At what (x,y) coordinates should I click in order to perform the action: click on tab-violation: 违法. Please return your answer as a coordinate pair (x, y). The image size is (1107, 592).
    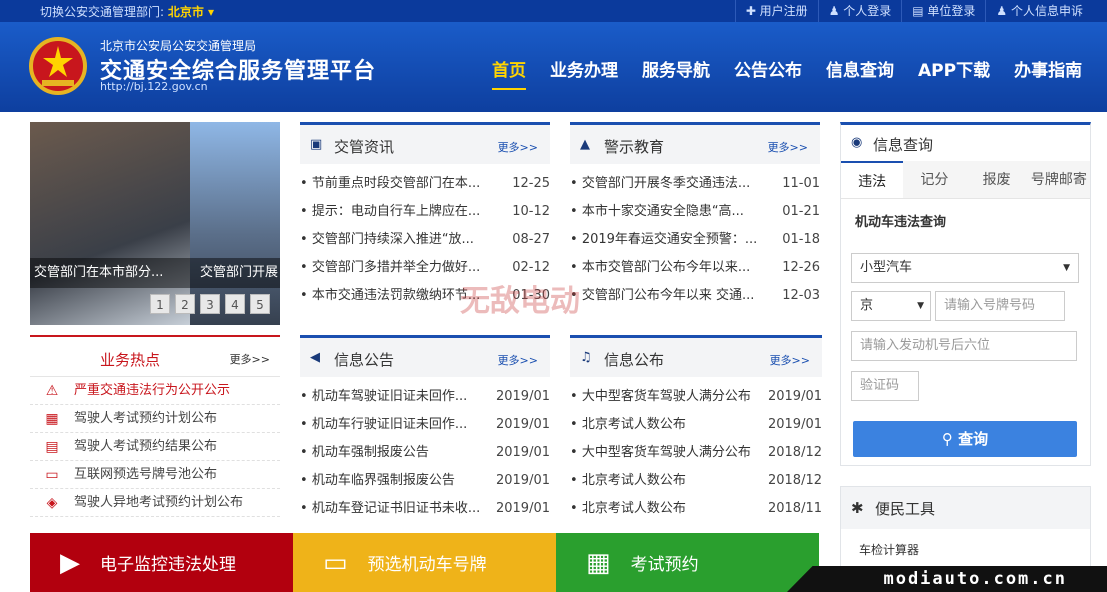
    Looking at the image, I should click on (872, 179).